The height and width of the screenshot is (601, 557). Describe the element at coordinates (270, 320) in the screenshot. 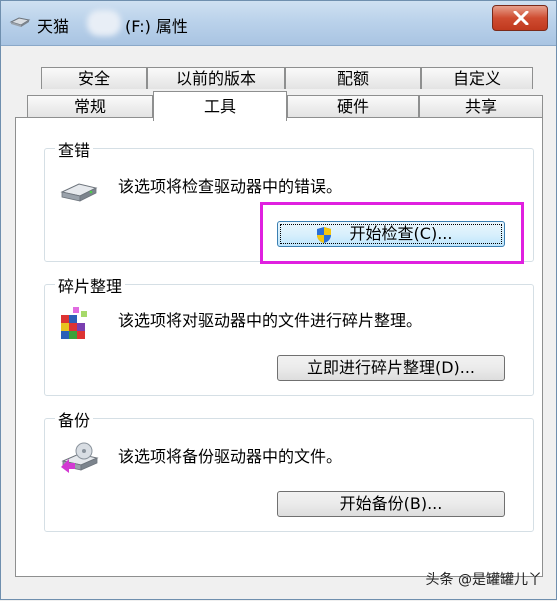

I see `defrag-description: 该选项将对驱动器中的文件进行碎片整理。` at that location.